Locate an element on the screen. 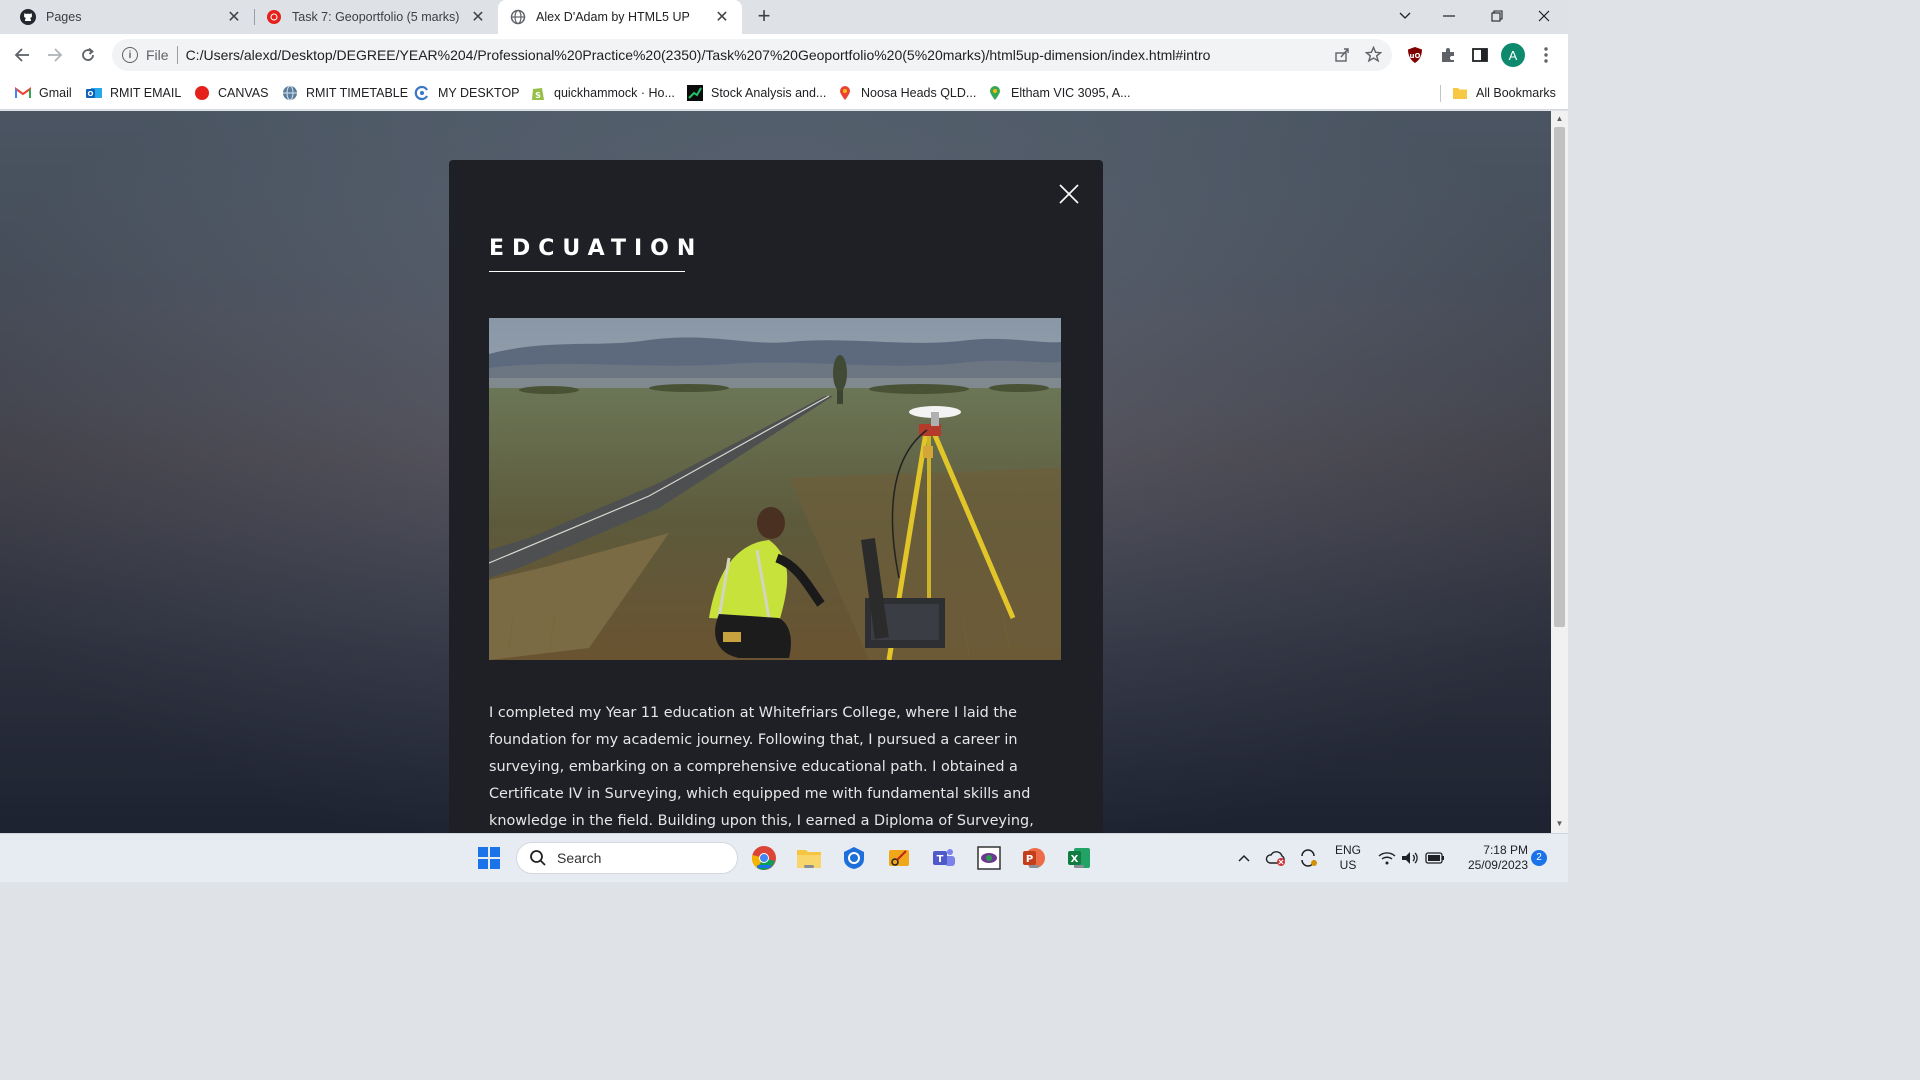  extensions-icon is located at coordinates (1448, 55).